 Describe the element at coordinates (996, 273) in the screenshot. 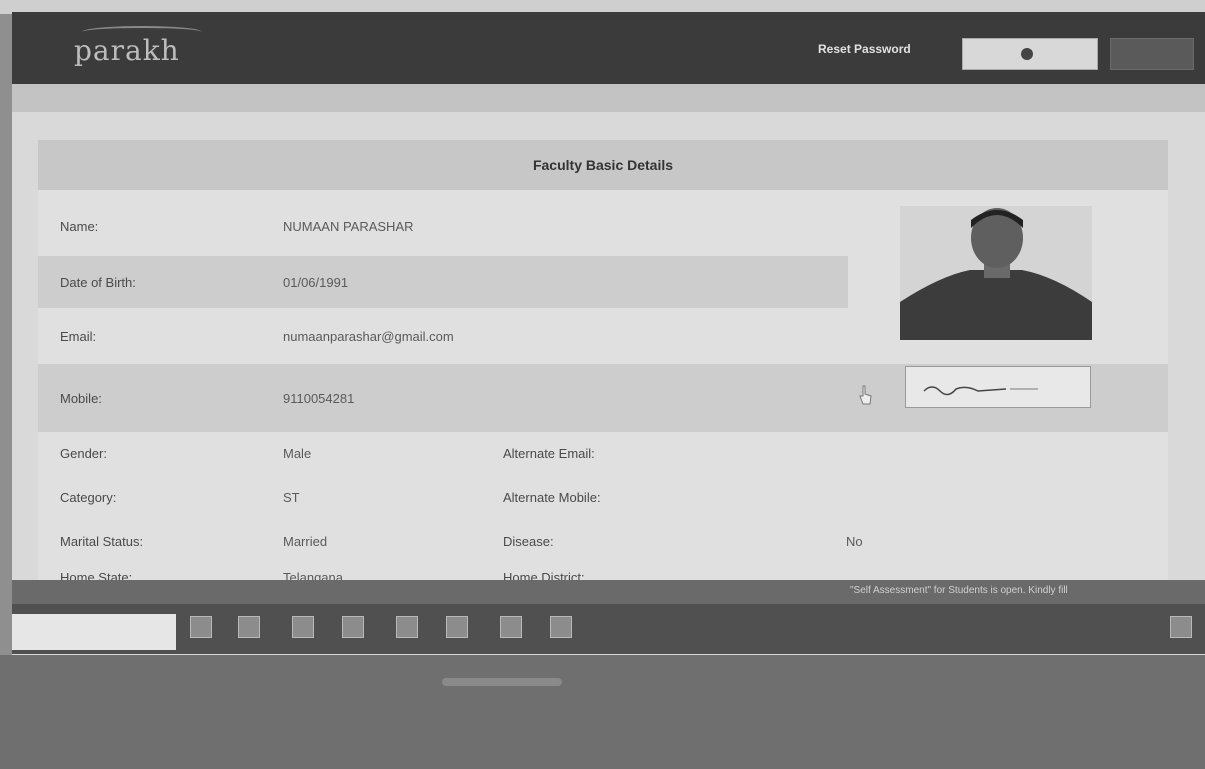

I see `faculty-photo` at that location.